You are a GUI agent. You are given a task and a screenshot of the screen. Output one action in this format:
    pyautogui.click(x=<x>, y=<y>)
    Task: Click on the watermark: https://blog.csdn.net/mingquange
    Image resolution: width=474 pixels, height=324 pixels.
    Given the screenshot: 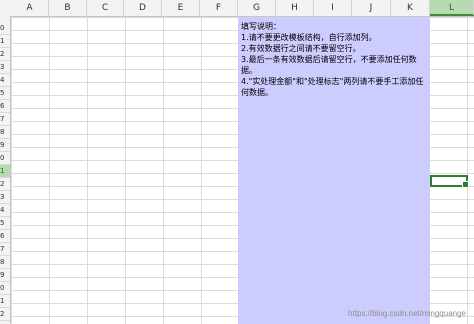 What is the action you would take?
    pyautogui.click(x=407, y=313)
    